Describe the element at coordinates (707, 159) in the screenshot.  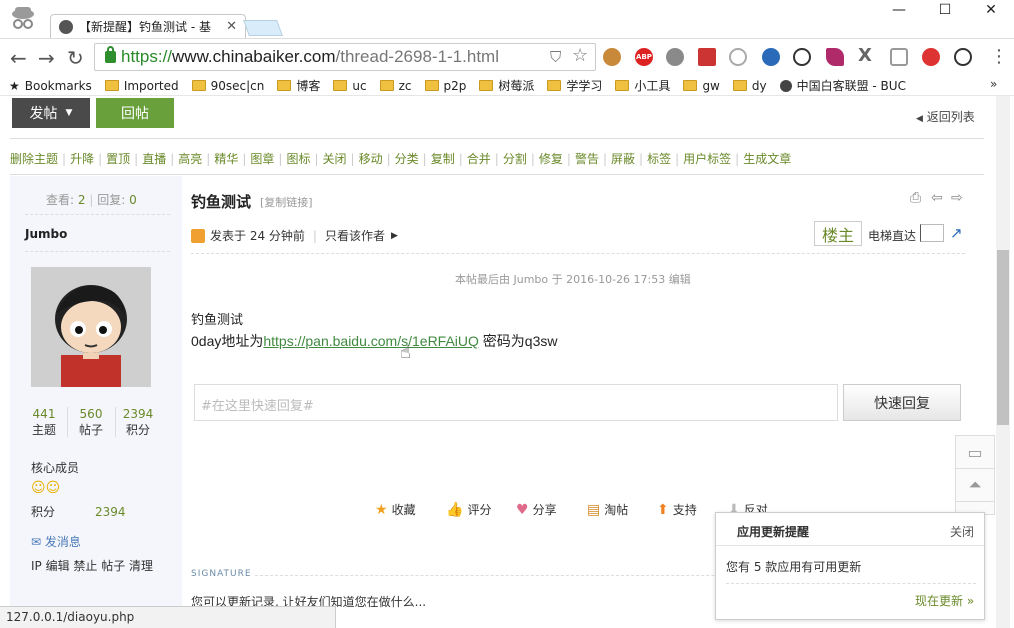
I see `admin-action-link: 用户标签` at that location.